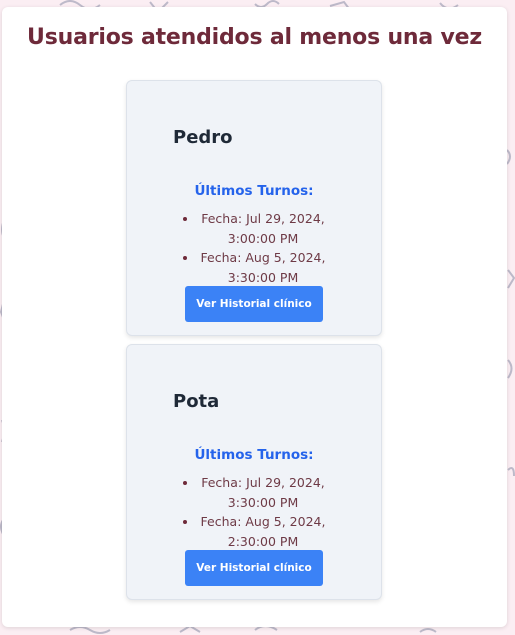 This screenshot has width=515, height=635. Describe the element at coordinates (258, 531) in the screenshot. I see `turno-item: Fecha: Aug 5, 2024, 2:30:00 PM` at that location.